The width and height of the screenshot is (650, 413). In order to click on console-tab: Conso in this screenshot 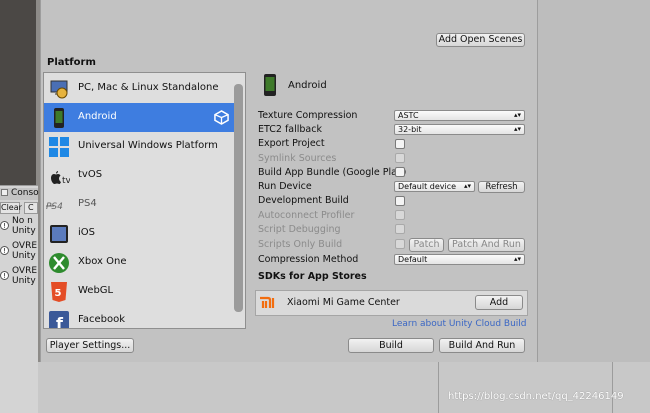, I will do `click(19, 194)`.